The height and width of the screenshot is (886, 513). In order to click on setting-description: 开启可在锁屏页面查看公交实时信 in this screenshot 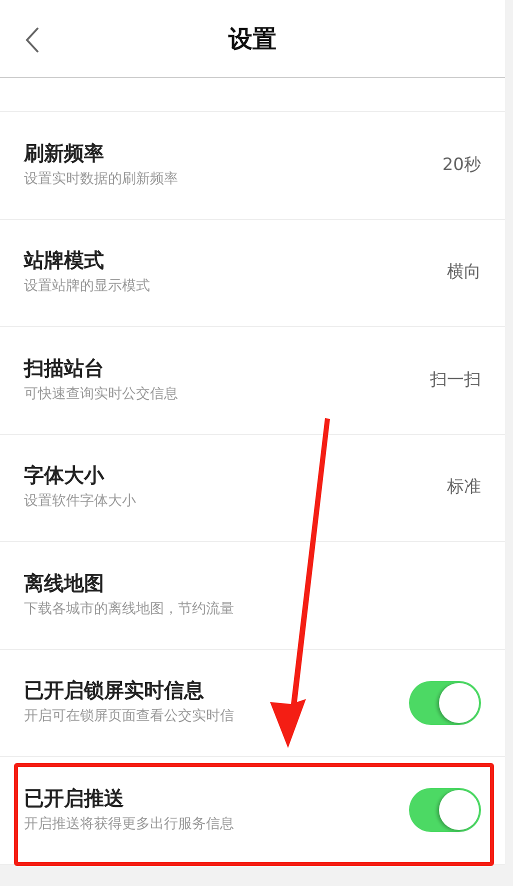, I will do `click(129, 716)`.